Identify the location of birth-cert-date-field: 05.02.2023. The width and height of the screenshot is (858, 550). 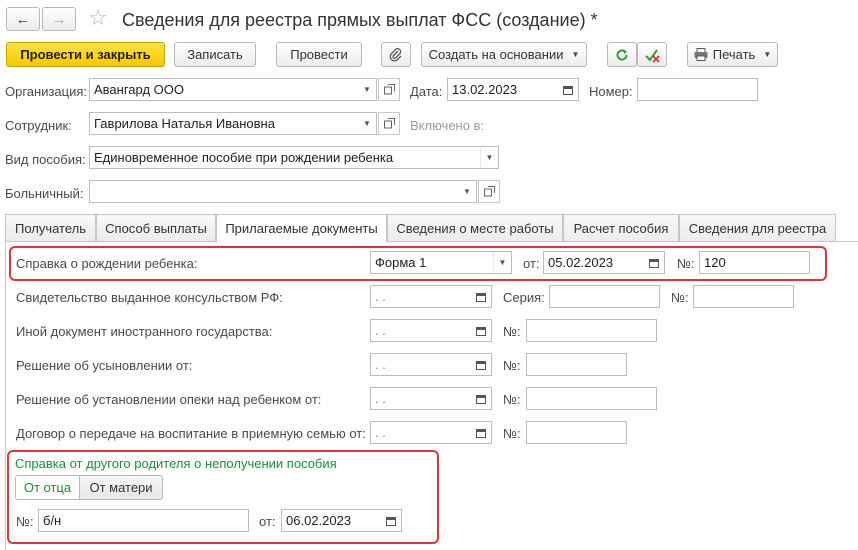
(604, 262).